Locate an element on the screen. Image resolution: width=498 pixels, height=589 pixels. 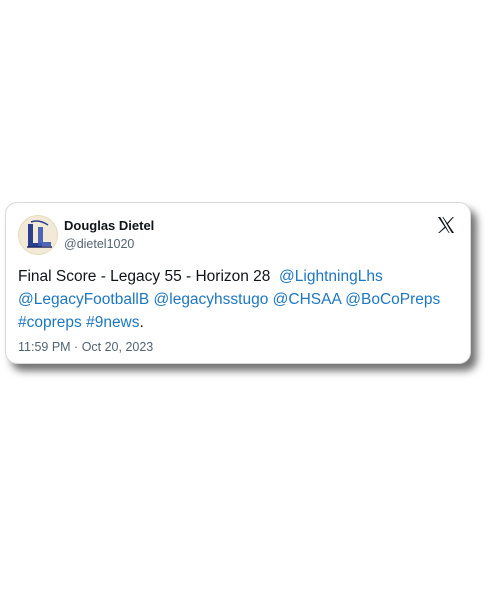
mention-link: @CHSAA is located at coordinates (307, 299).